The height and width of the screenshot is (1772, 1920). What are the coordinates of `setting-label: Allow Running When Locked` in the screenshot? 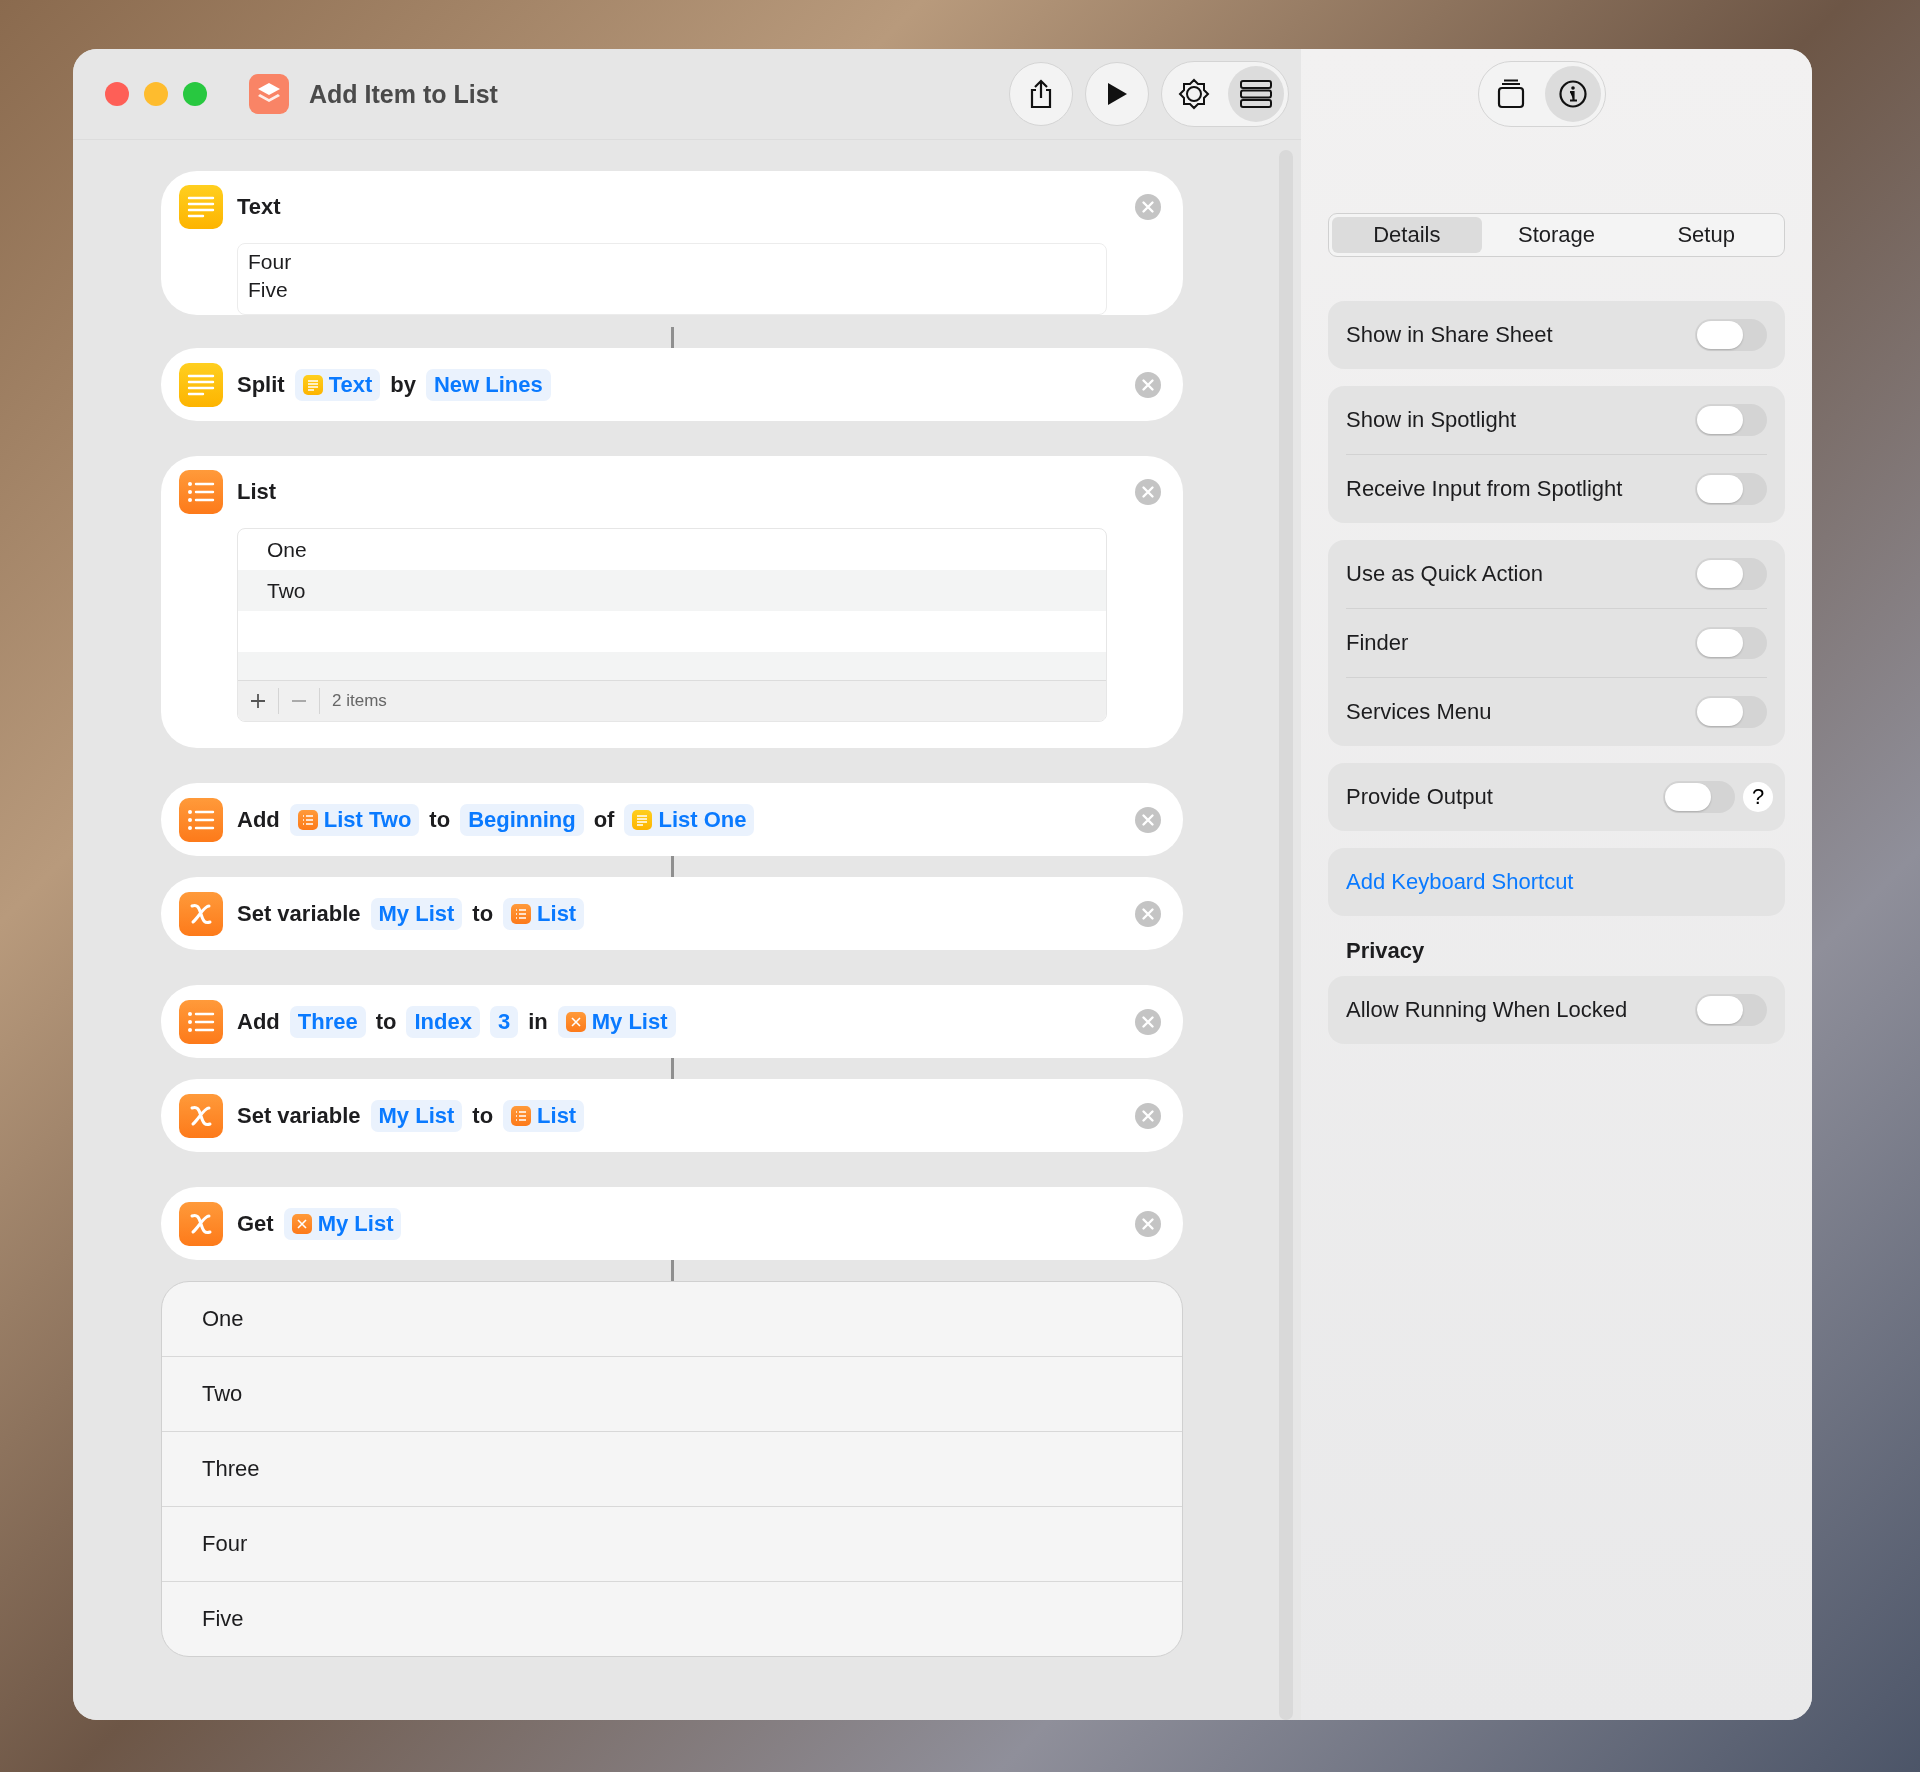 It's located at (1487, 1010).